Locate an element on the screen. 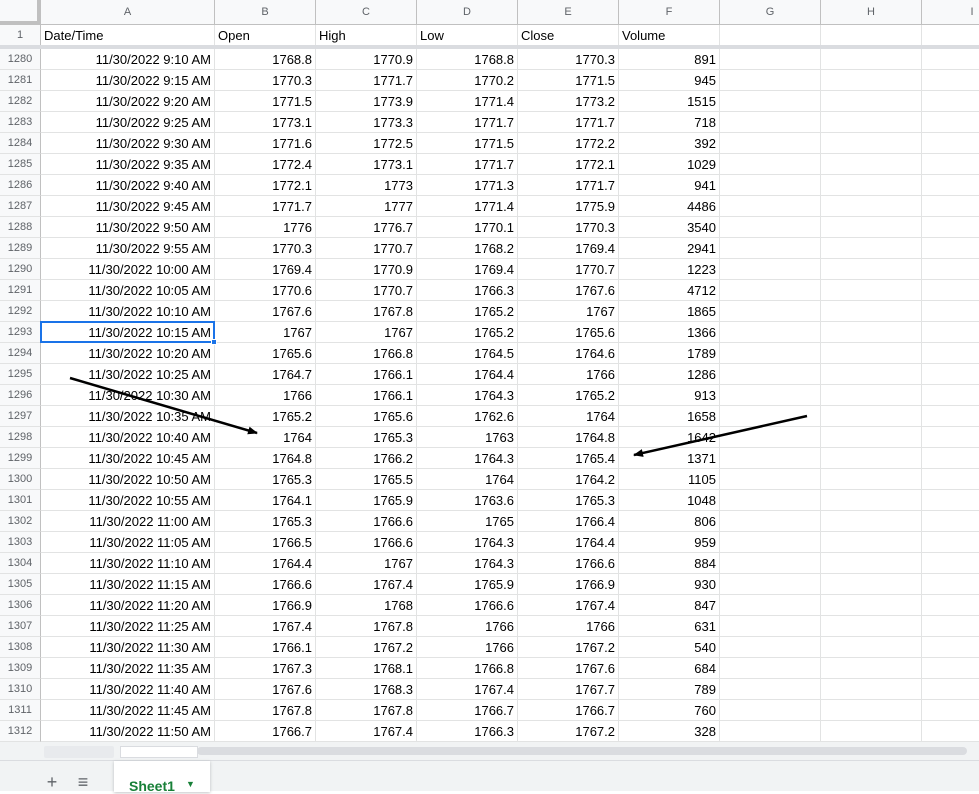 This screenshot has height=794, width=979. row-header: 1 is located at coordinates (20, 35).